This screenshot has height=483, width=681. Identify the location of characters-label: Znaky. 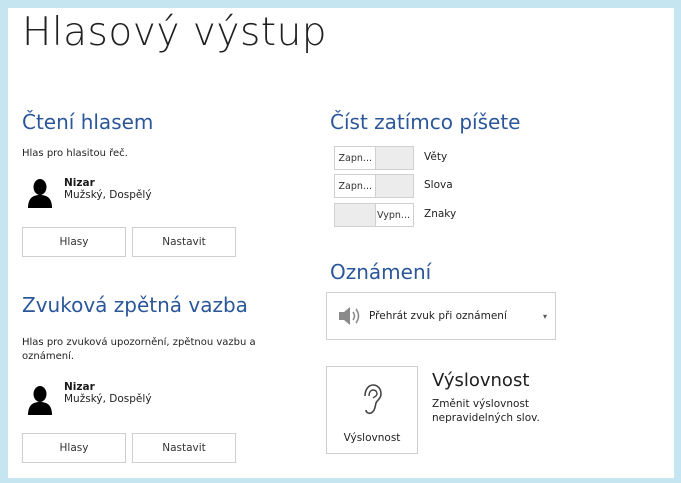
(440, 214).